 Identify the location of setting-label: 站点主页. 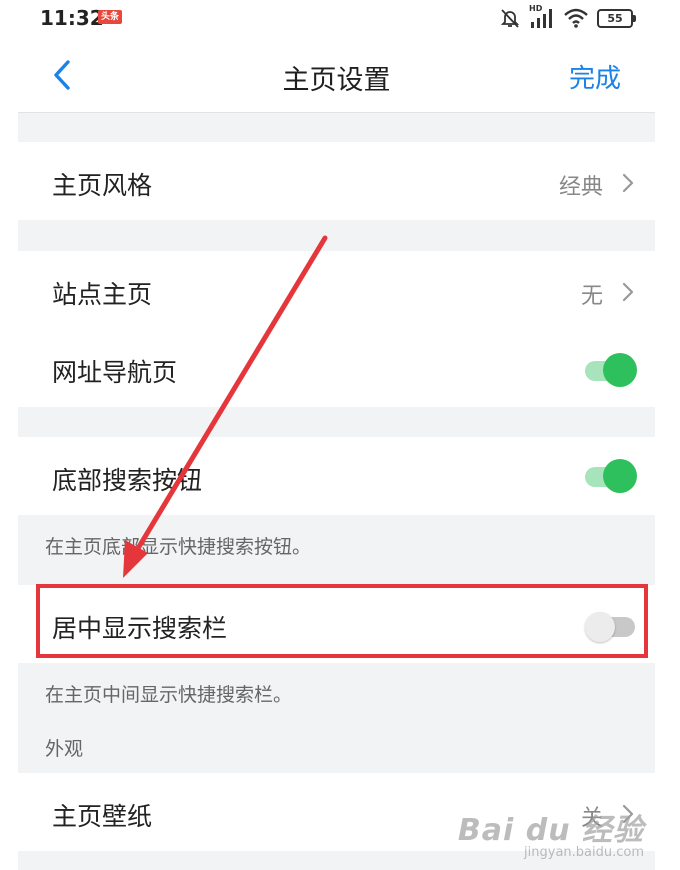
(102, 294).